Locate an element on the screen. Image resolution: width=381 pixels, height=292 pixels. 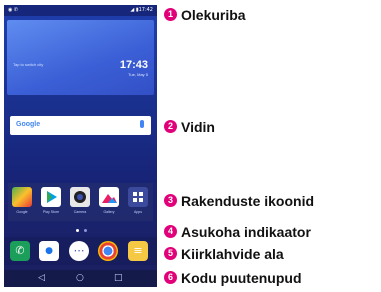
chrome-icon: ◉ is located at coordinates (108, 251).